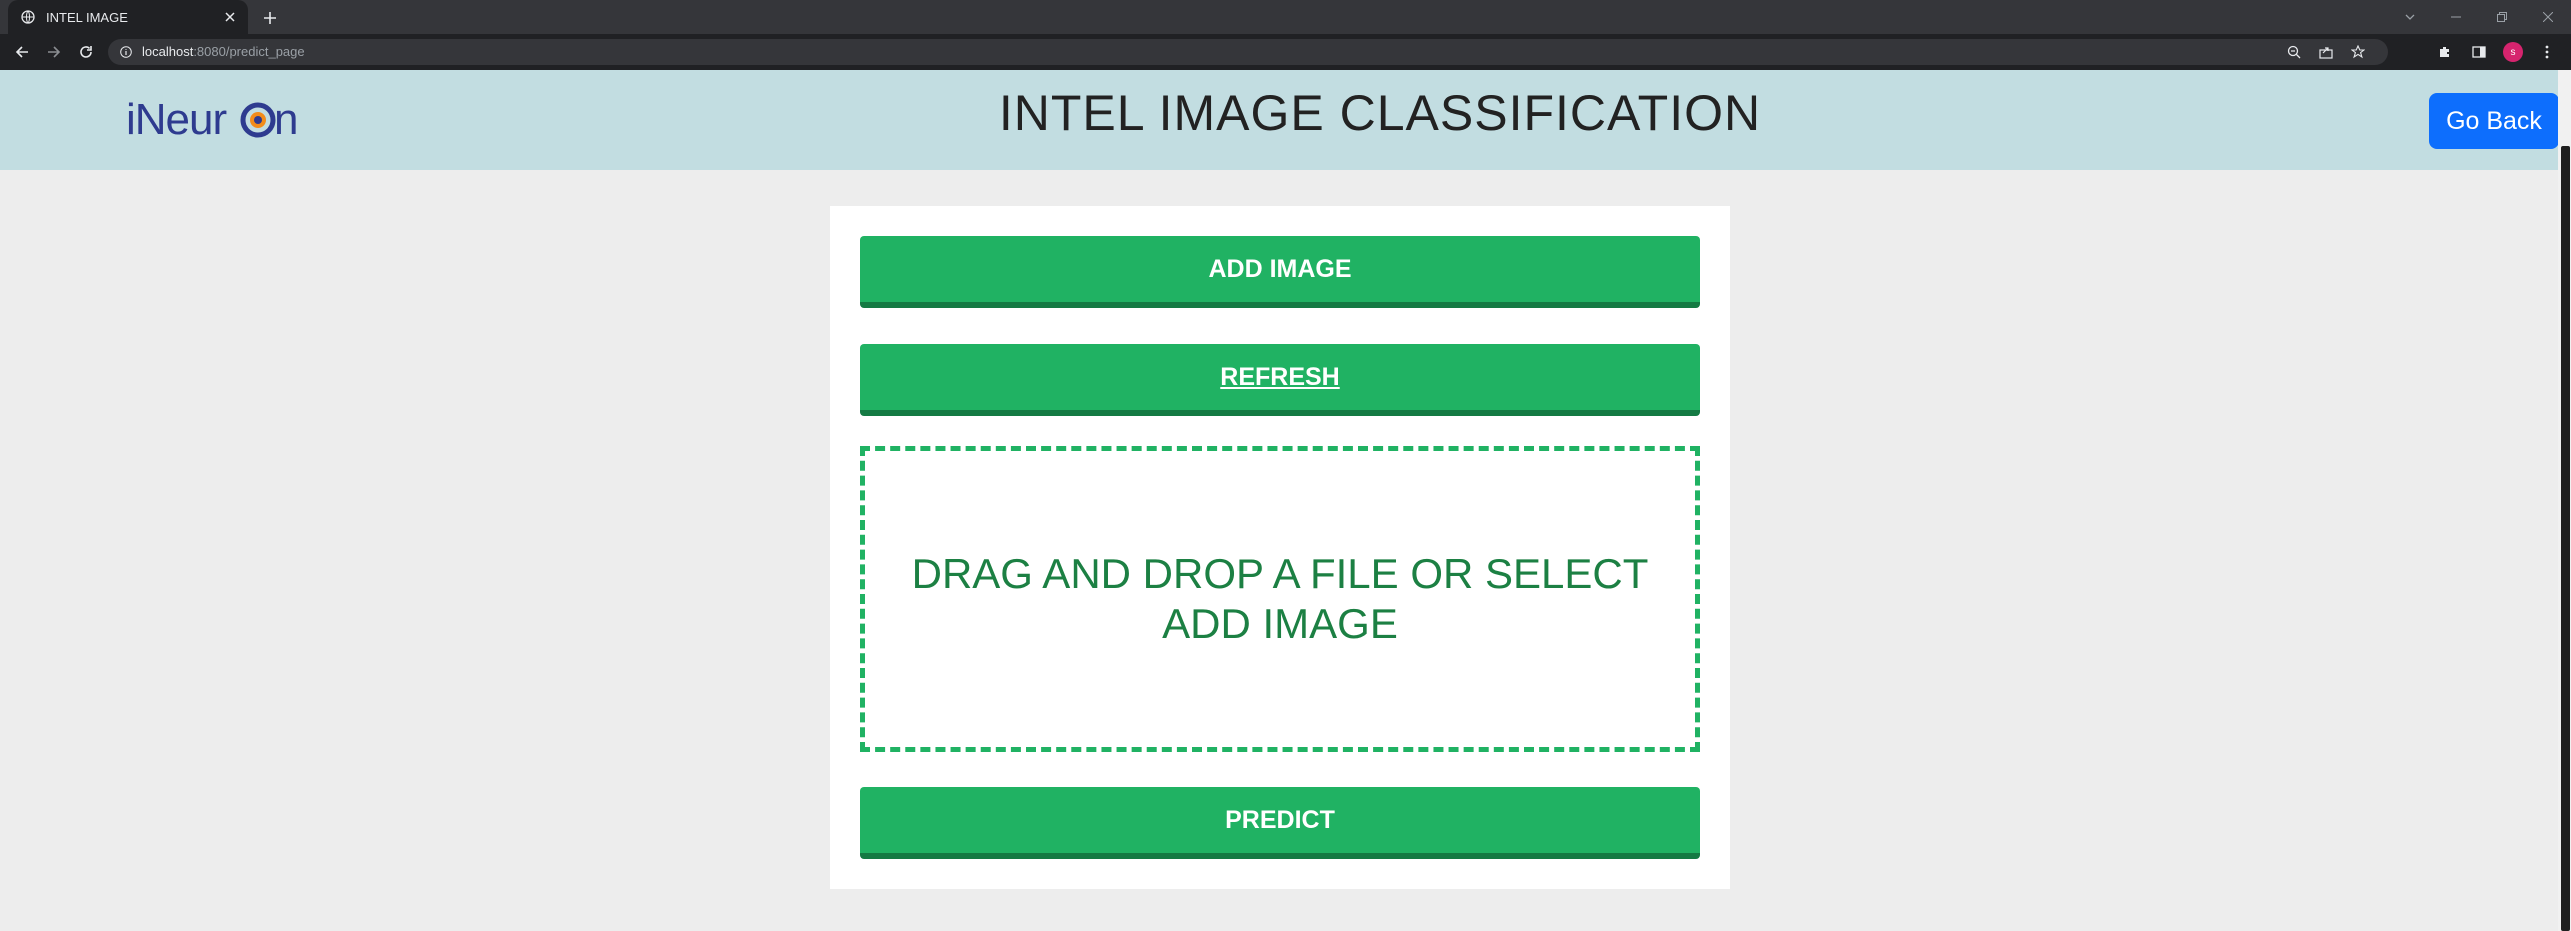  What do you see at coordinates (249, 51) in the screenshot?
I see `url-path: :8080/predict_page` at bounding box center [249, 51].